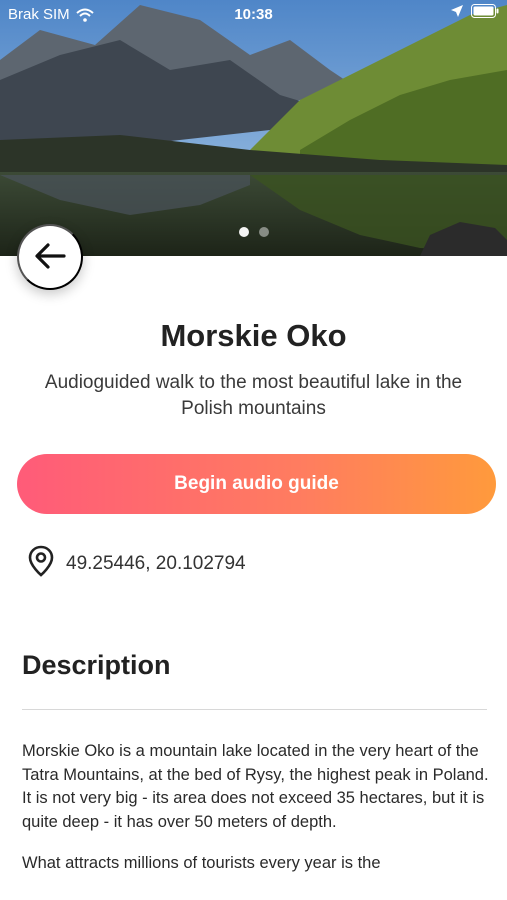 This screenshot has height=900, width=507. I want to click on battery-icon, so click(485, 11).